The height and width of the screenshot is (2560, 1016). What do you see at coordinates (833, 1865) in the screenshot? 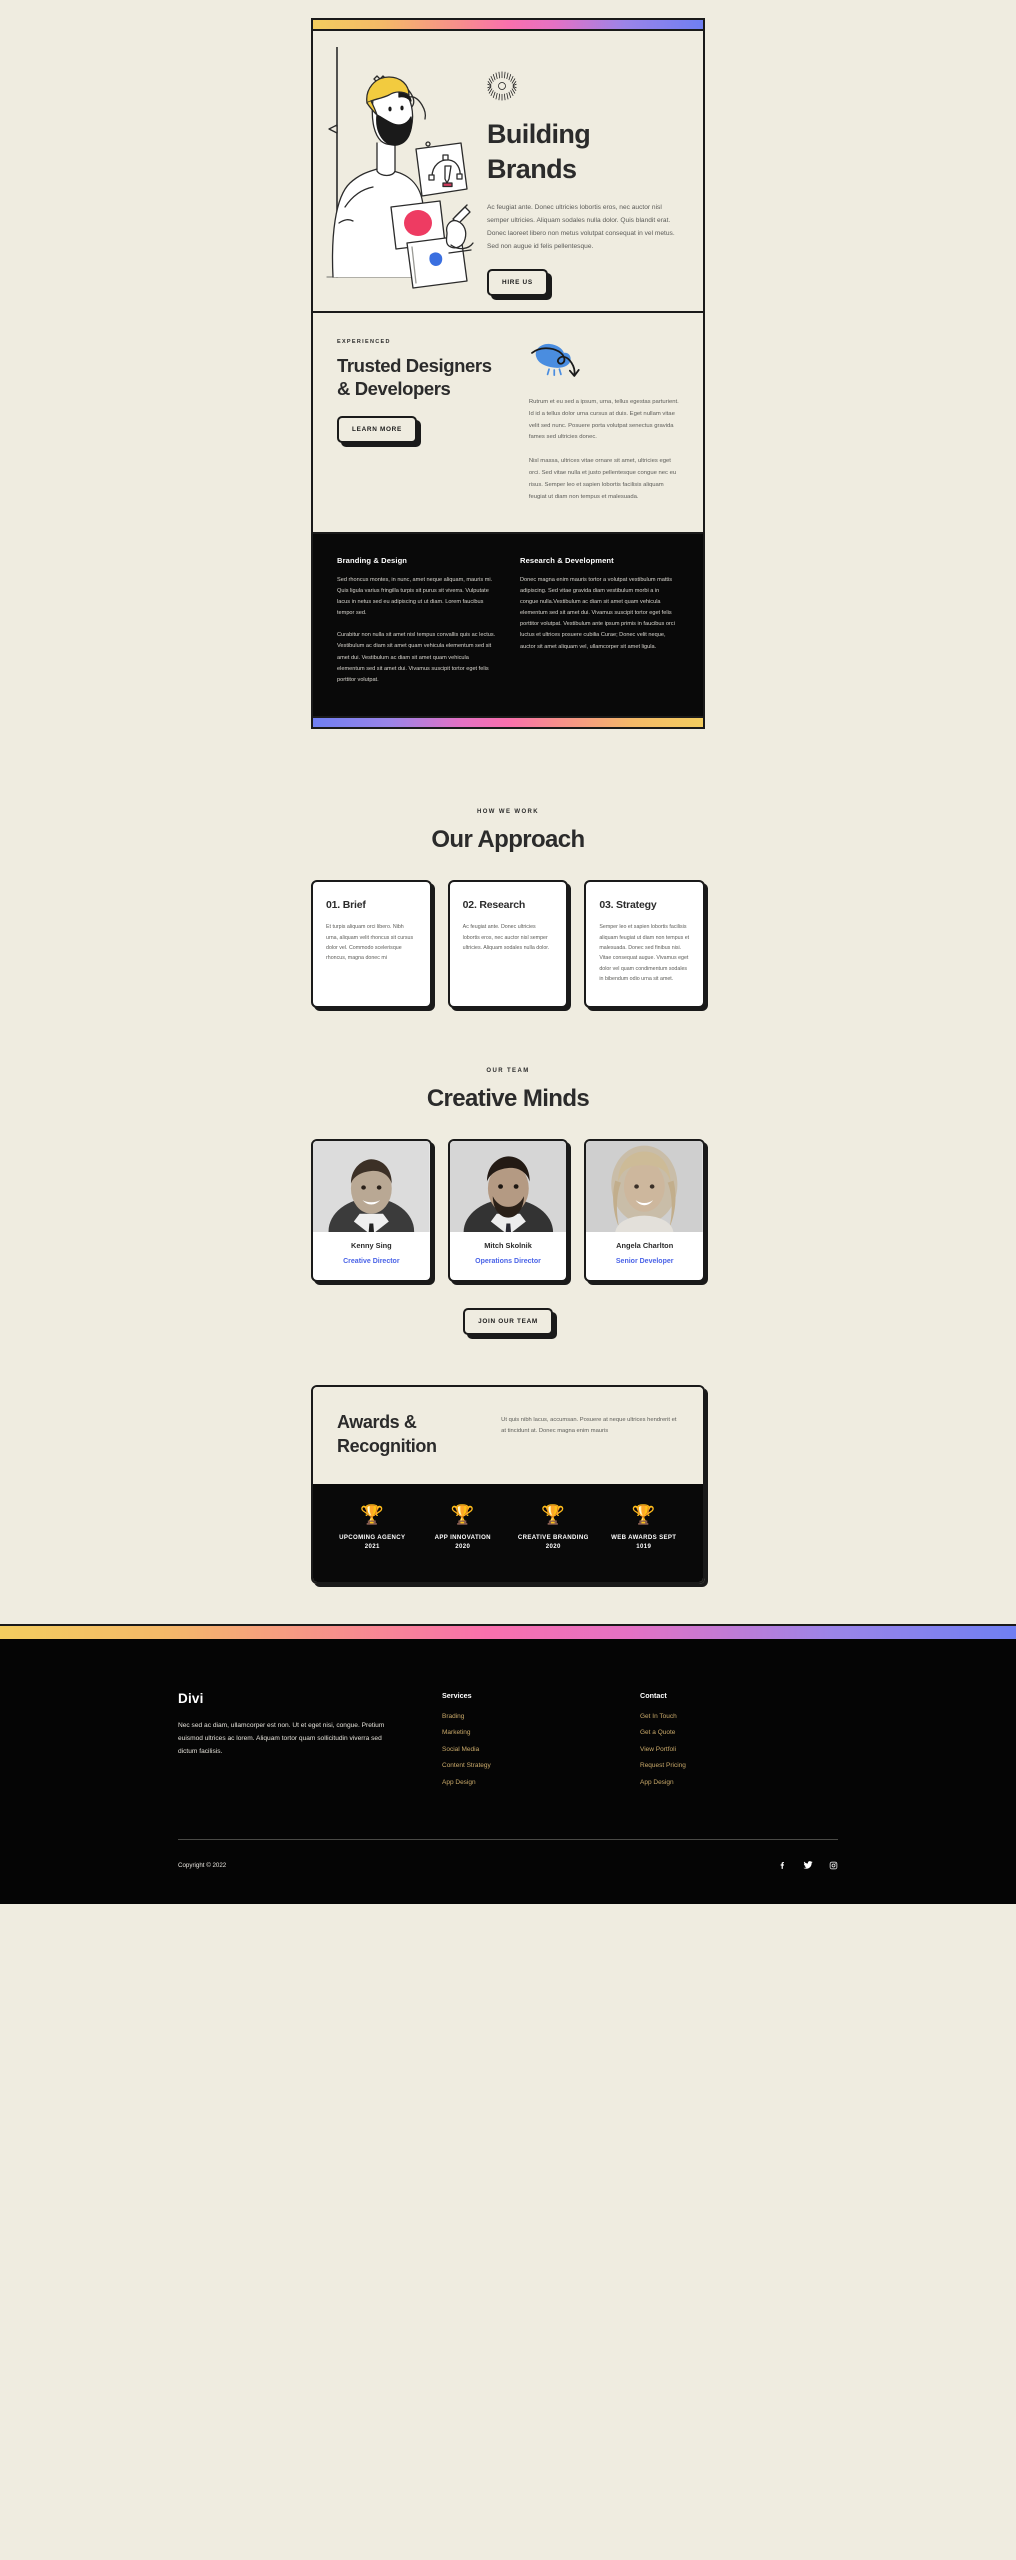
I see `instagram-icon` at bounding box center [833, 1865].